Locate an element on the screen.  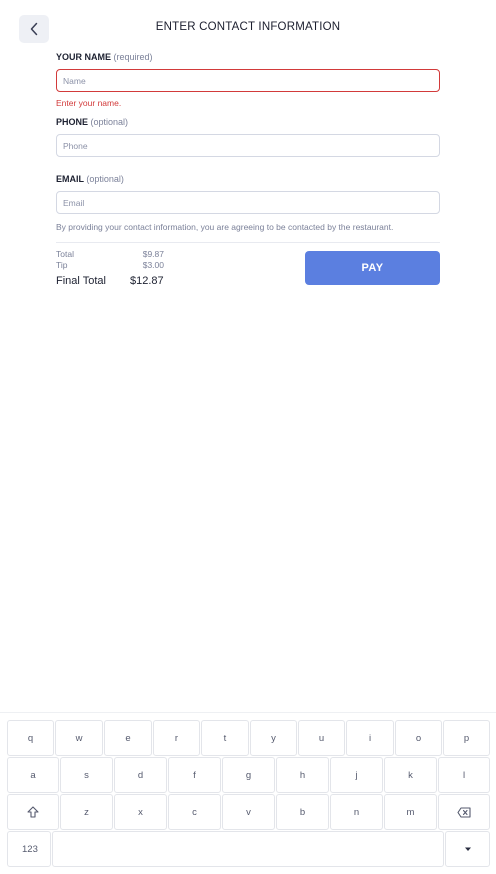
key-y: y is located at coordinates (273, 738).